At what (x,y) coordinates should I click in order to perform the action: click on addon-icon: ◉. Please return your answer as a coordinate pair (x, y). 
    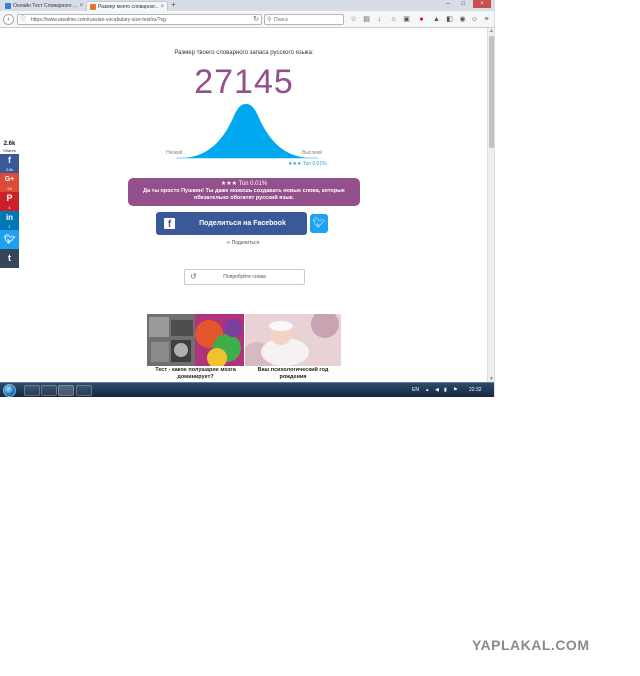
    Looking at the image, I should click on (462, 19).